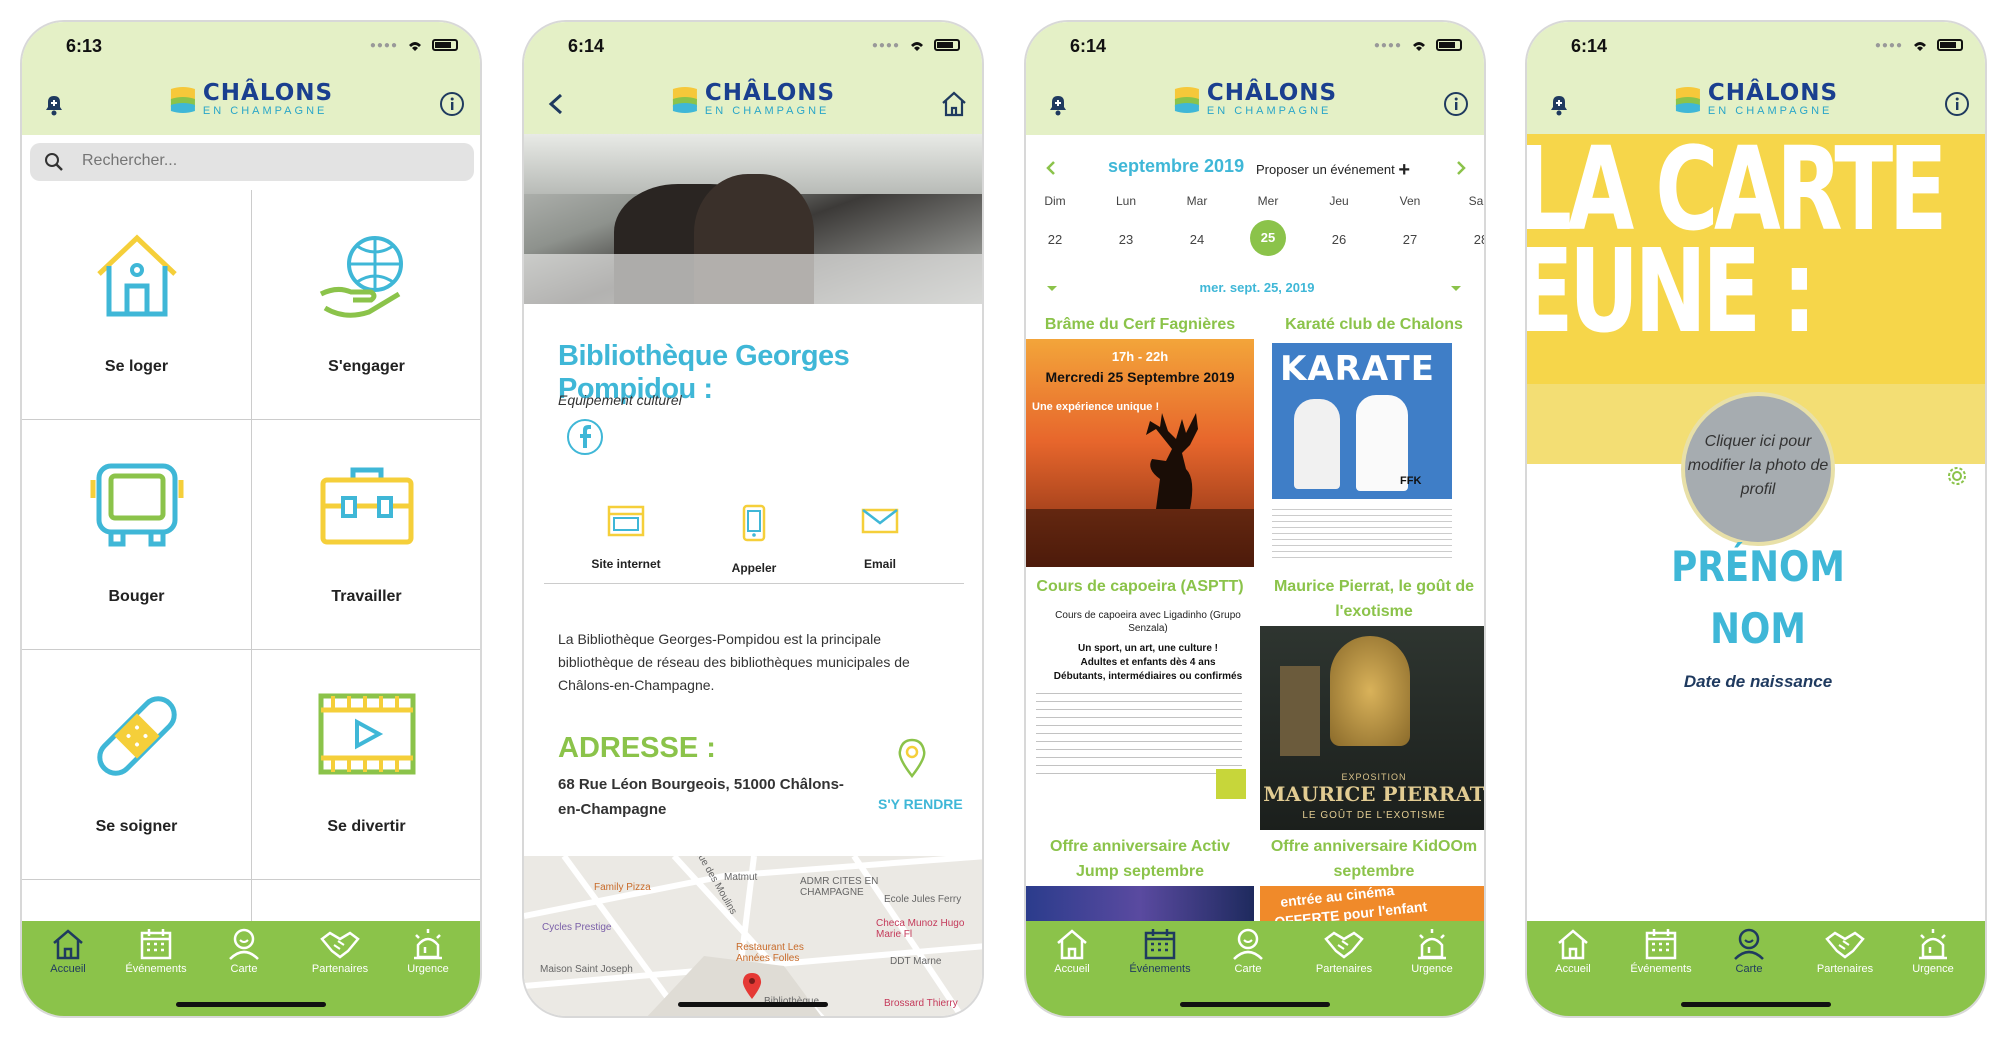  I want to click on browser-icon, so click(626, 521).